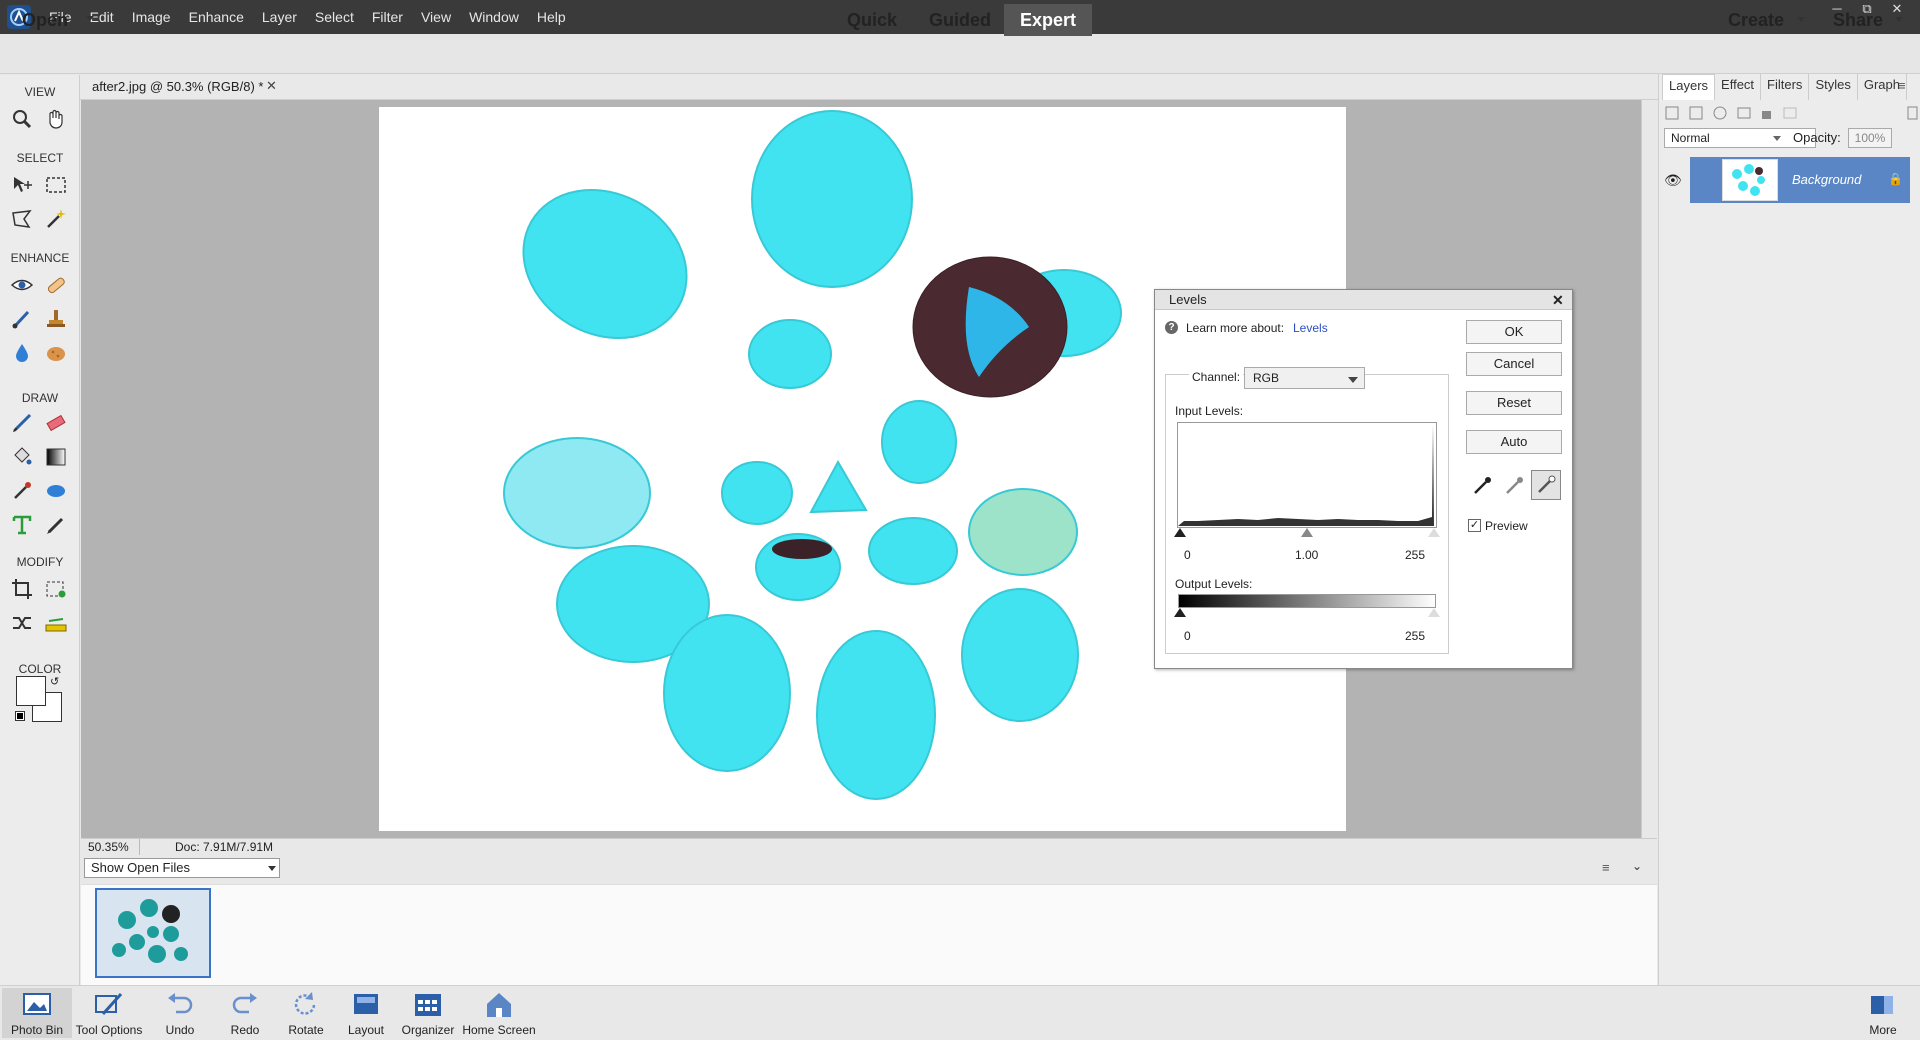 This screenshot has height=1040, width=1920. Describe the element at coordinates (279, 17) in the screenshot. I see `menu-layer: Layer` at that location.